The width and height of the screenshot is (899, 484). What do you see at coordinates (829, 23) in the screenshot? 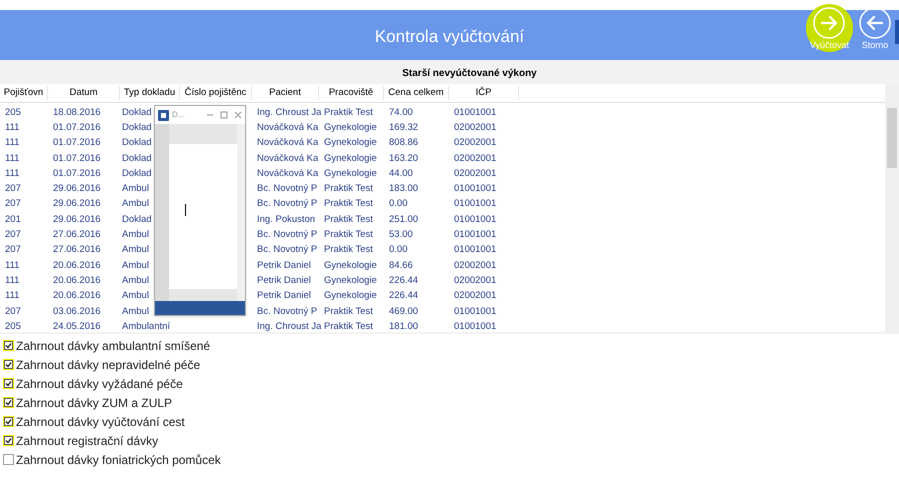
I see `arrow-right-icon` at bounding box center [829, 23].